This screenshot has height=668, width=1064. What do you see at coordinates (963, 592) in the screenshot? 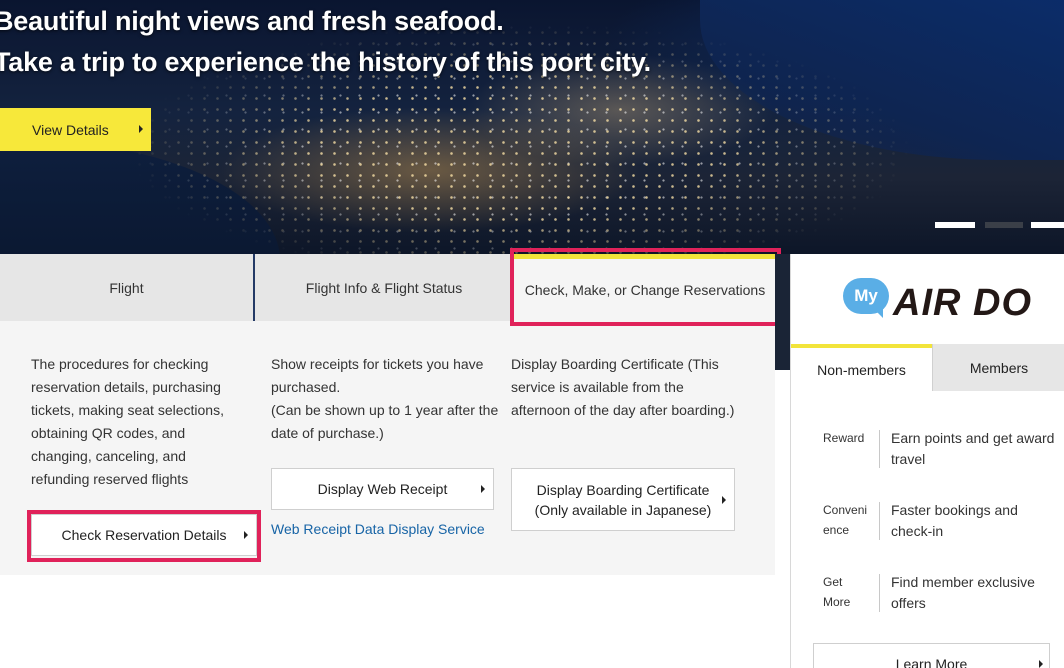
I see `benefit-text: Find member exclusive offers` at bounding box center [963, 592].